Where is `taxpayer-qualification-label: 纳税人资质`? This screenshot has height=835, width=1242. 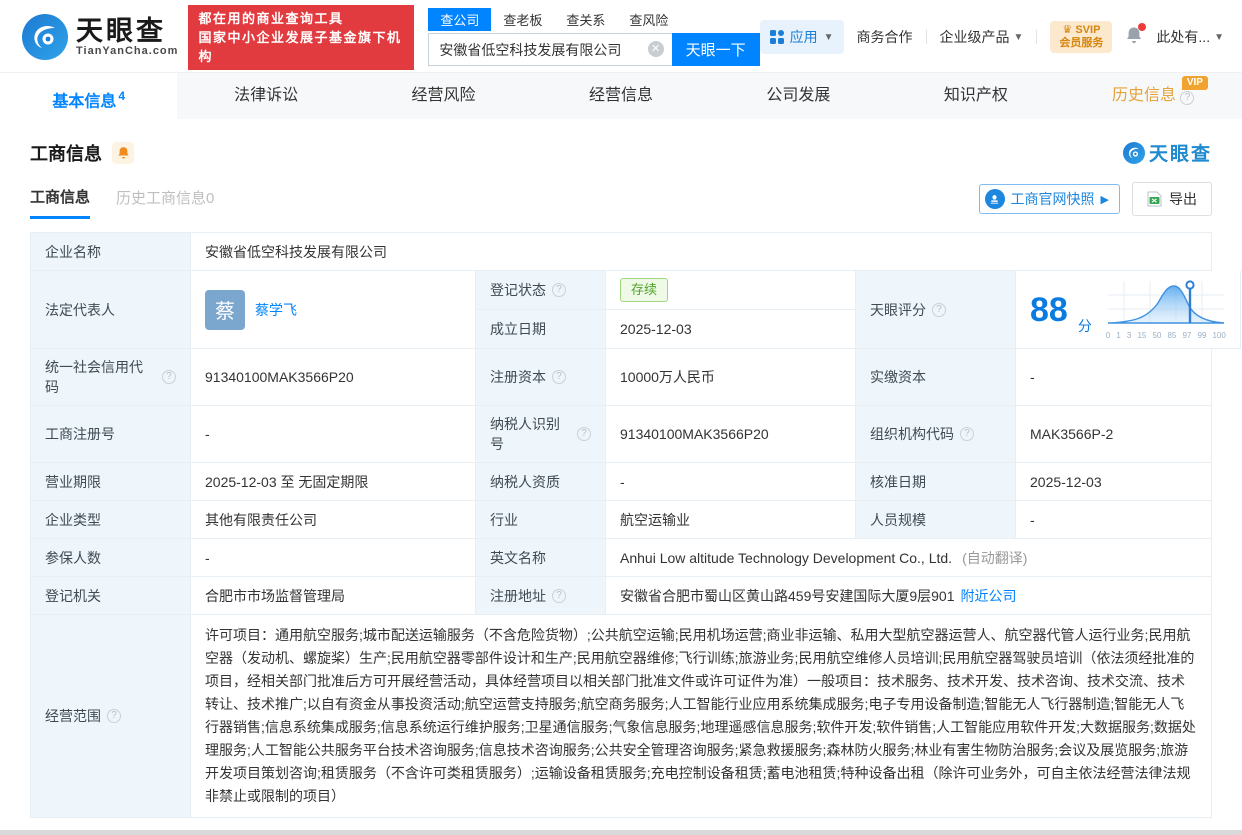 taxpayer-qualification-label: 纳税人资质 is located at coordinates (541, 482).